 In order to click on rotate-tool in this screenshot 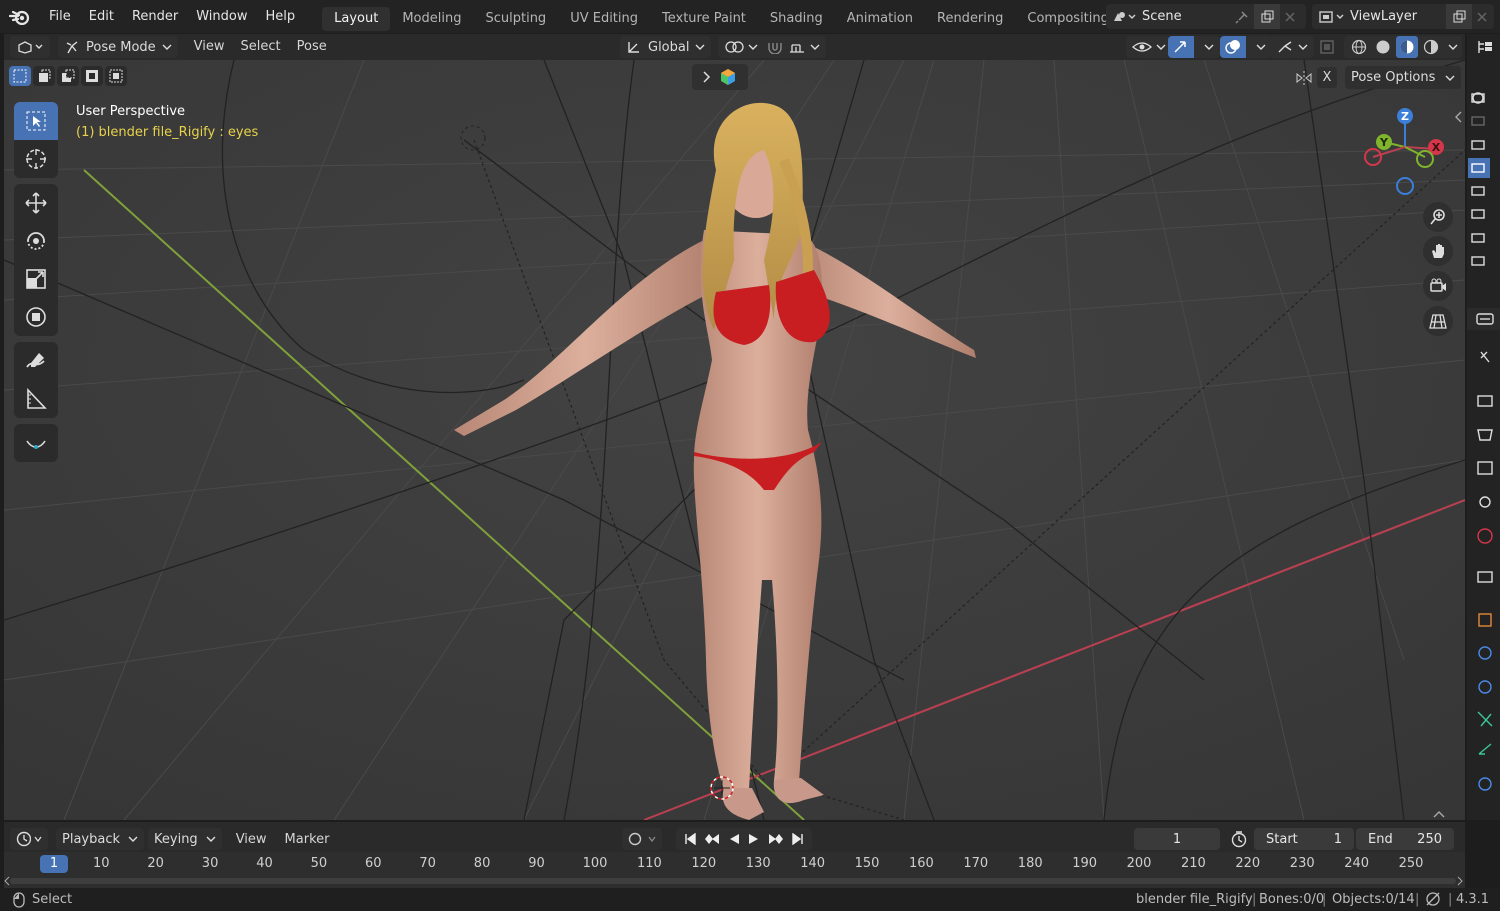, I will do `click(36, 241)`.